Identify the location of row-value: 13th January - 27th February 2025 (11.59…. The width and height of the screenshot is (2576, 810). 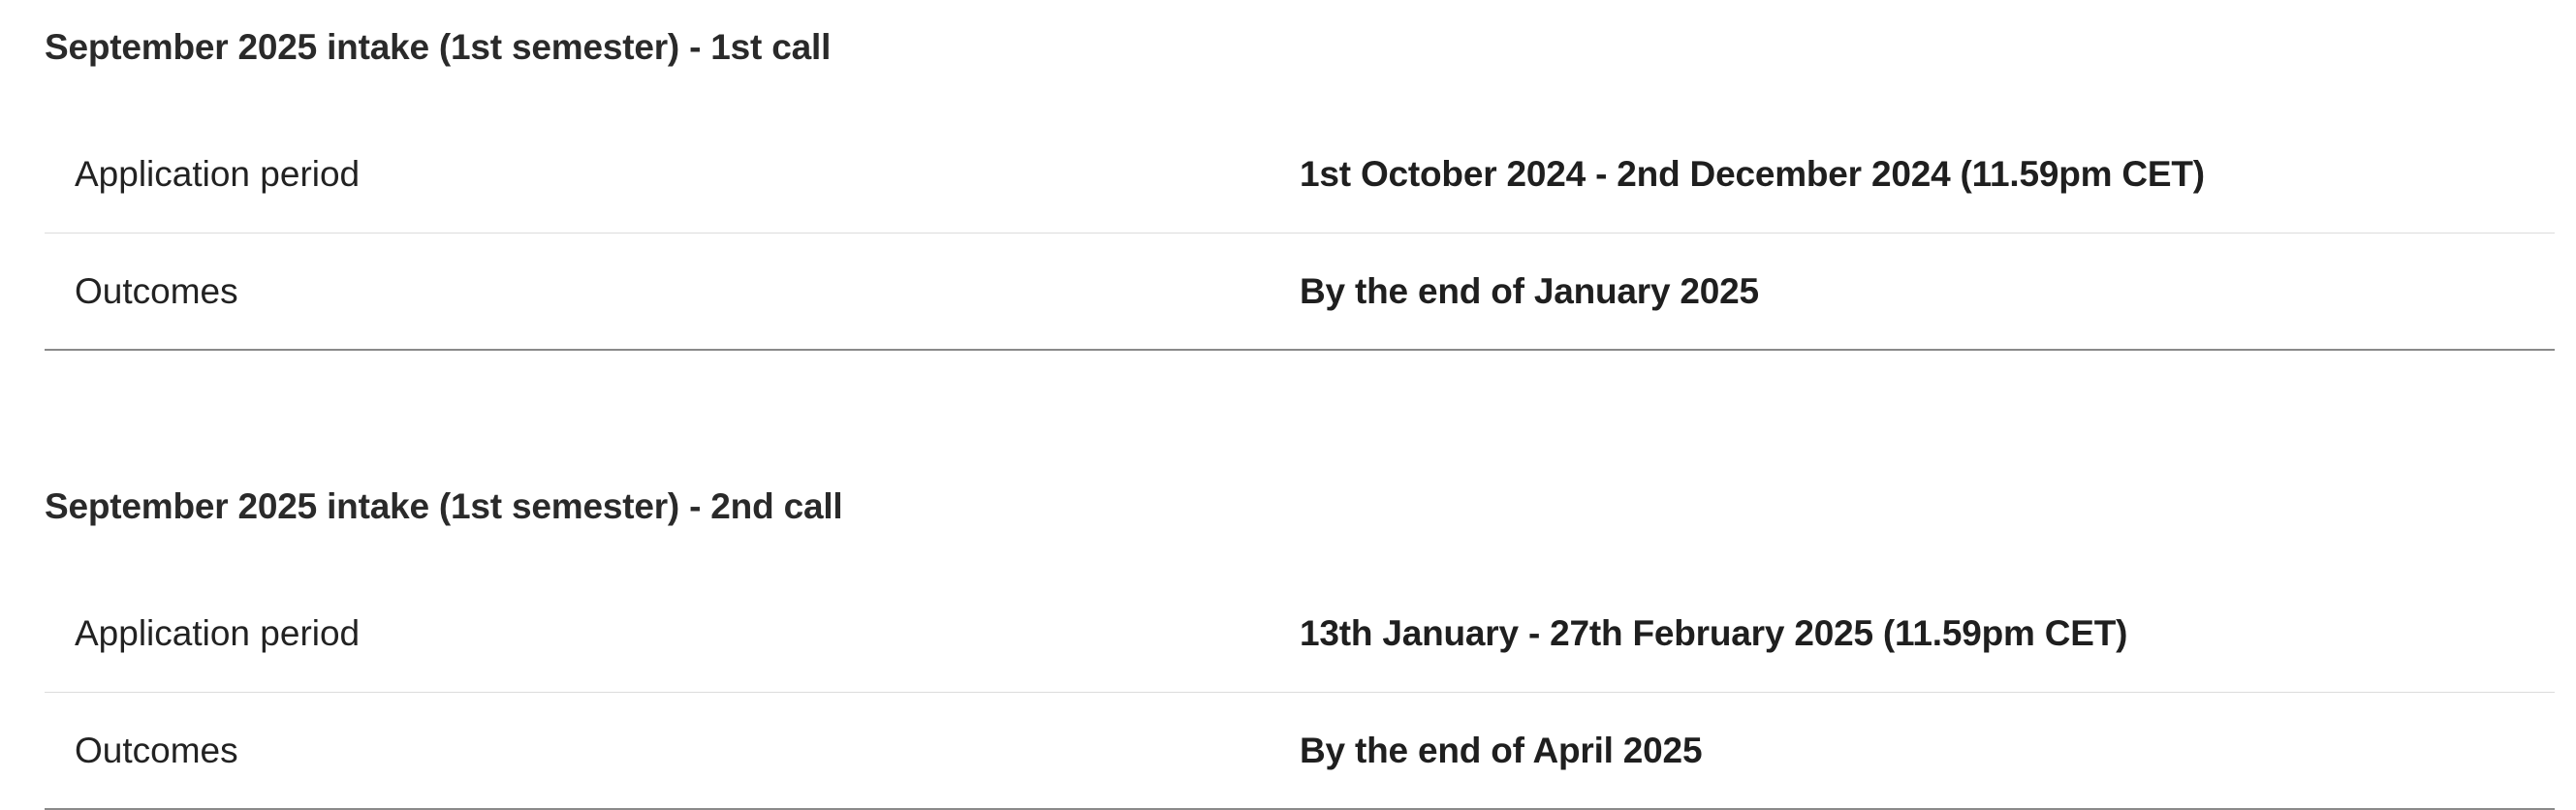
(1714, 633).